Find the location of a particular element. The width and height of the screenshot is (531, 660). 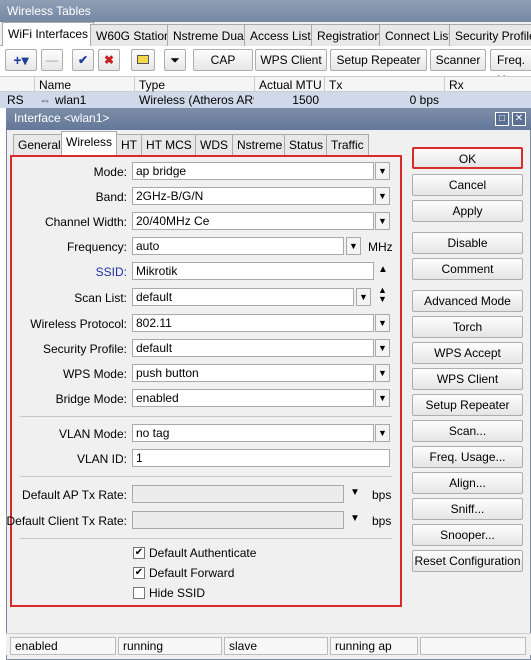

scan-list-label: Scan List: is located at coordinates (100, 298).